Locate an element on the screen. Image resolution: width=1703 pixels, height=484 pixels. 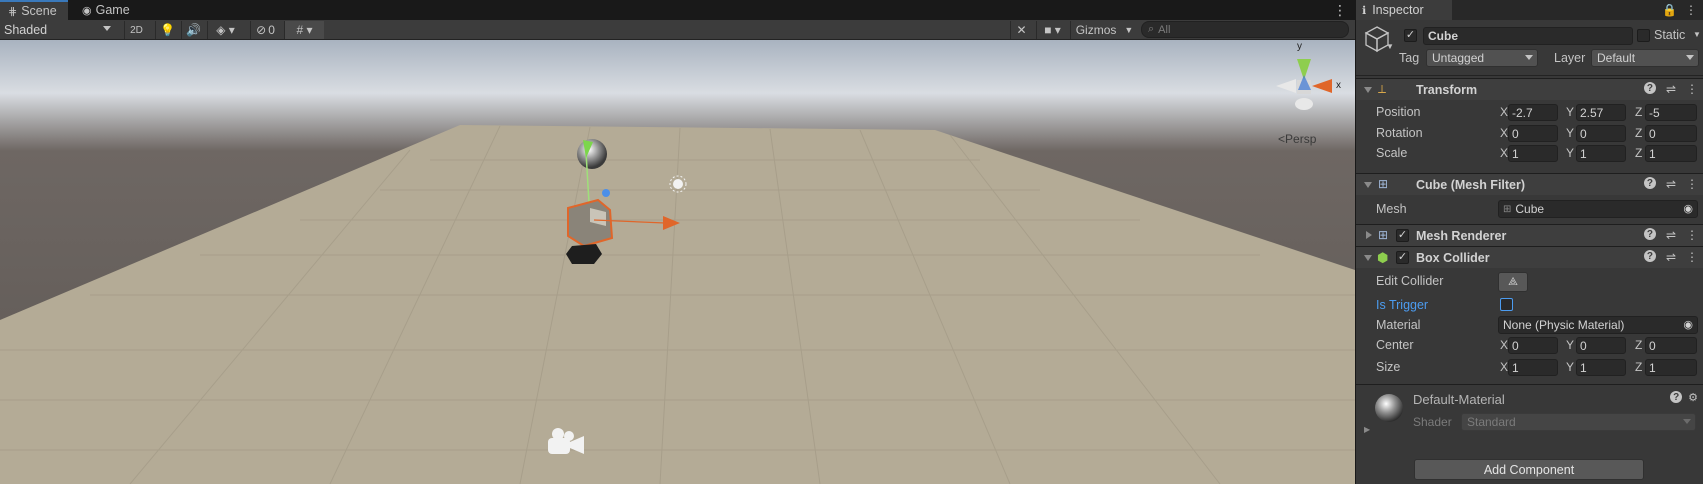
physic-material-field: None (Physic Material) ◉ is located at coordinates (1598, 325).